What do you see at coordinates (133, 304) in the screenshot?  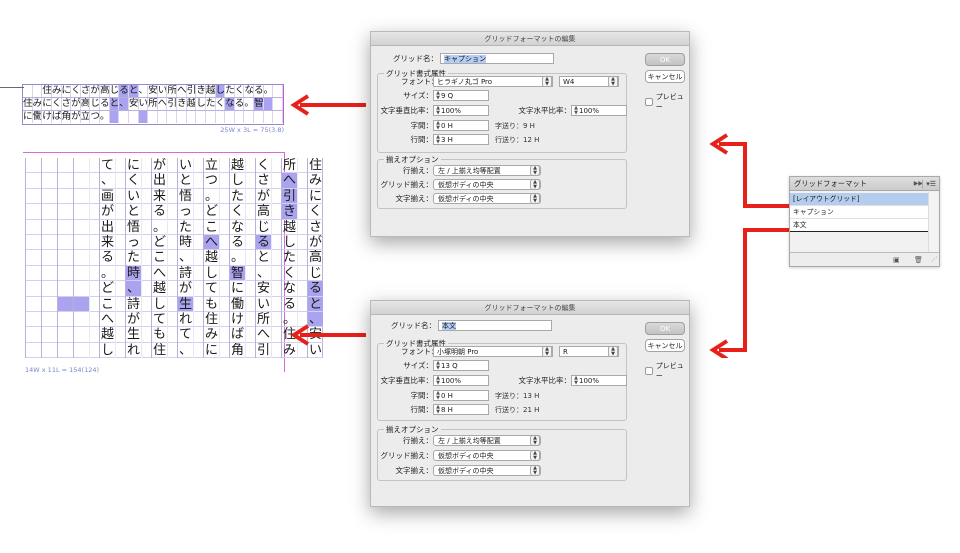 I see `grid-cell: 詩` at bounding box center [133, 304].